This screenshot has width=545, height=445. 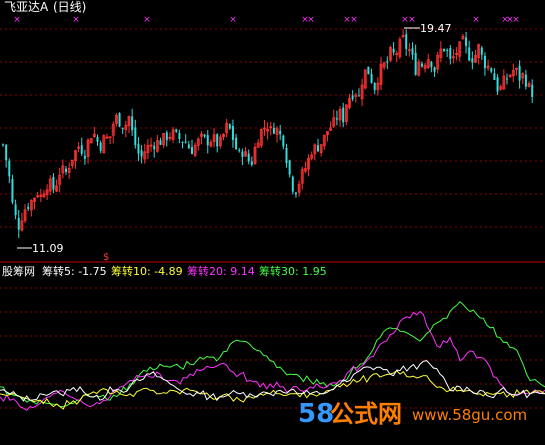 I want to click on low-price-label: 11.09, so click(x=48, y=248).